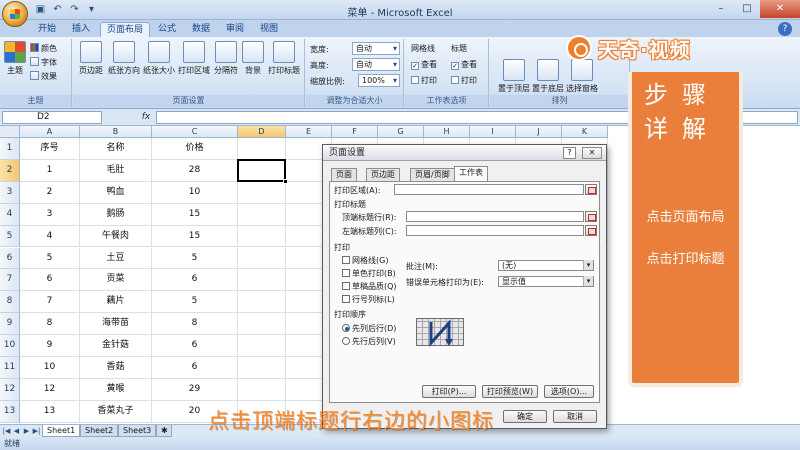  I want to click on dialog-help-icon: ?, so click(569, 153).